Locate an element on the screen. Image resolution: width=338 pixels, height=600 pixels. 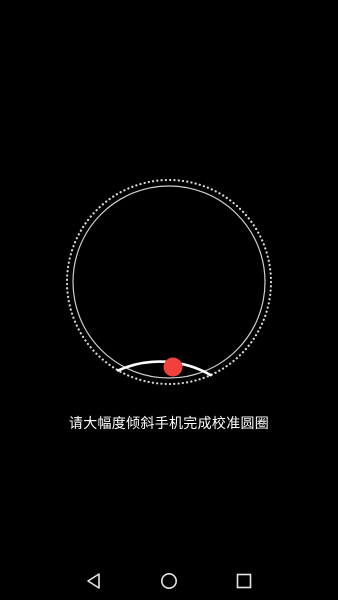
recent-square-icon is located at coordinates (244, 581).